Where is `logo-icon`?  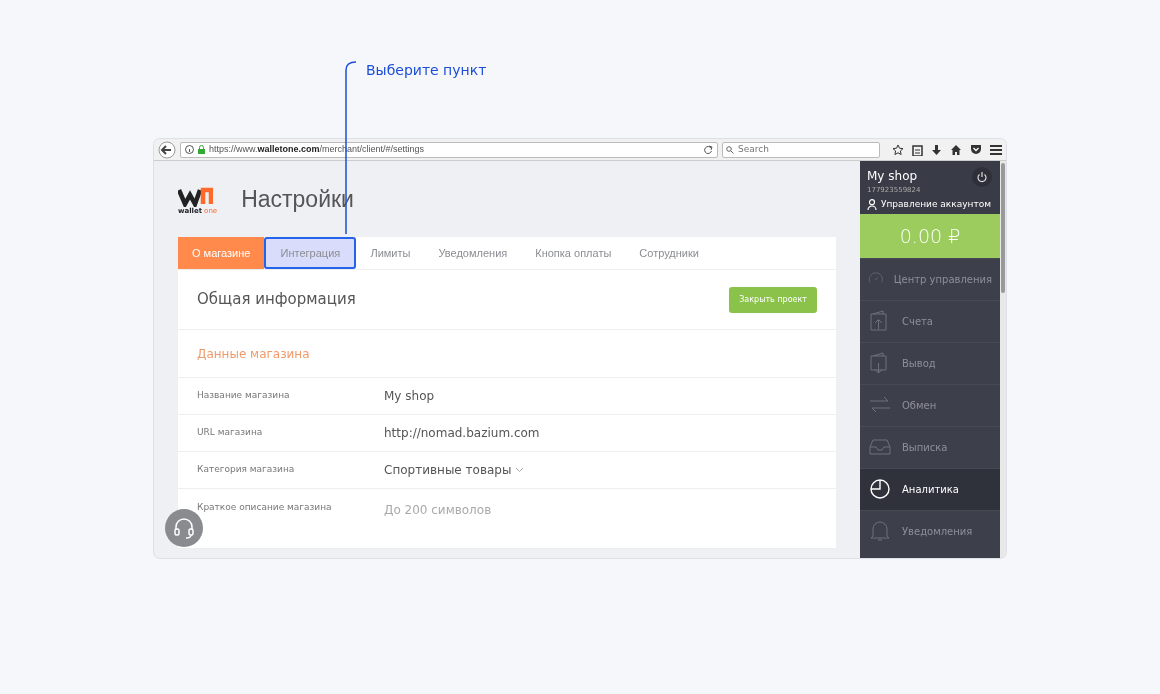
logo-icon is located at coordinates (195, 196).